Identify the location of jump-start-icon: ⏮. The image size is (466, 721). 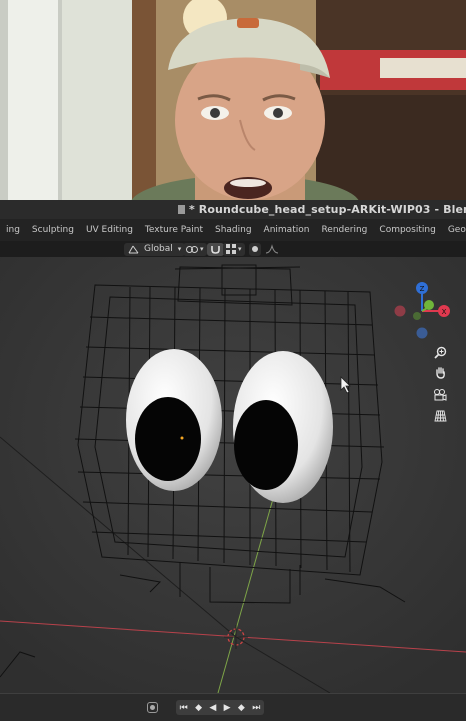
(184, 708).